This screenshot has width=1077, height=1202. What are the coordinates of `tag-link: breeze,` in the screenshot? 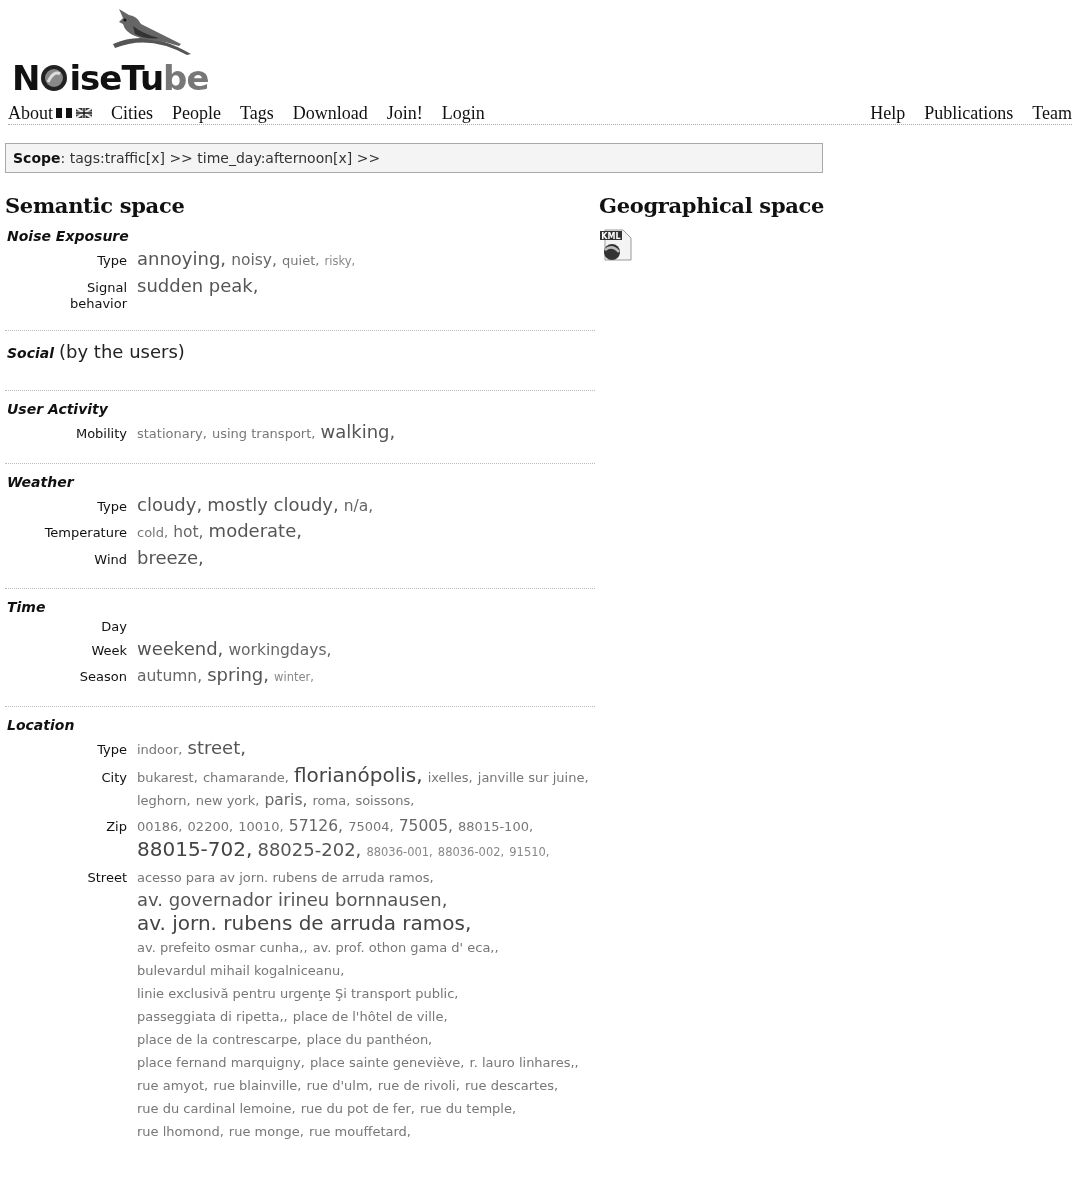 It's located at (170, 557).